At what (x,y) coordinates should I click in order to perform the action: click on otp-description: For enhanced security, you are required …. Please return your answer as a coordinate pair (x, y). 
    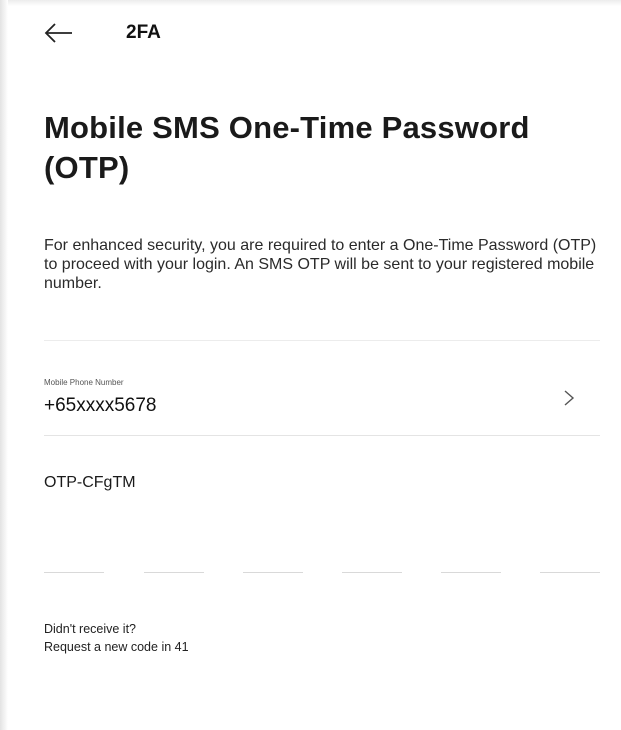
    Looking at the image, I should click on (320, 264).